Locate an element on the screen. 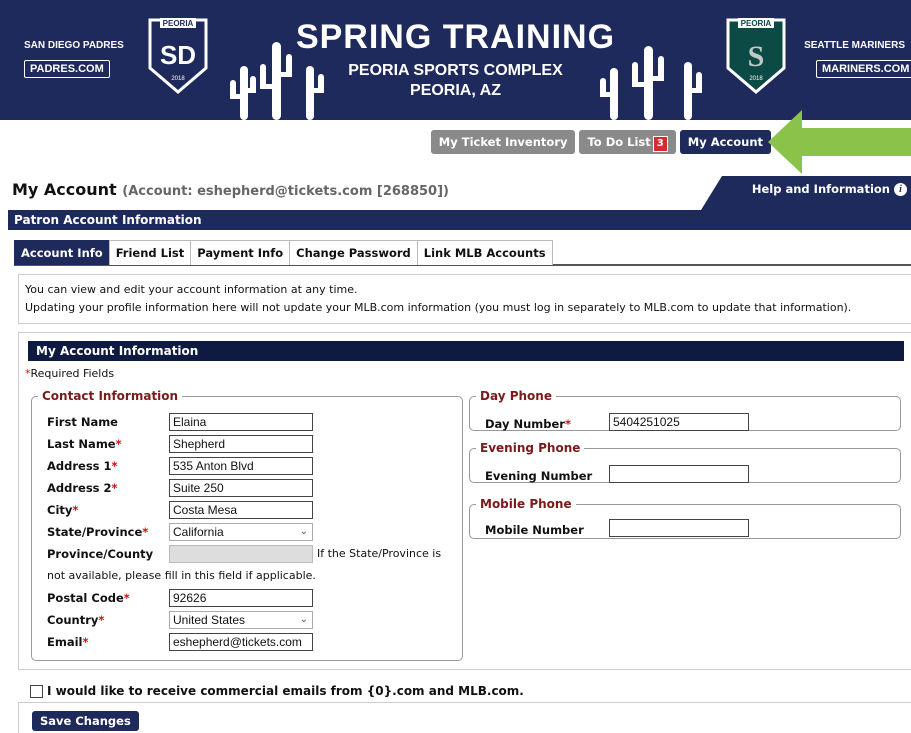 This screenshot has height=733, width=911. evening-number-label: Evening Number is located at coordinates (539, 476).